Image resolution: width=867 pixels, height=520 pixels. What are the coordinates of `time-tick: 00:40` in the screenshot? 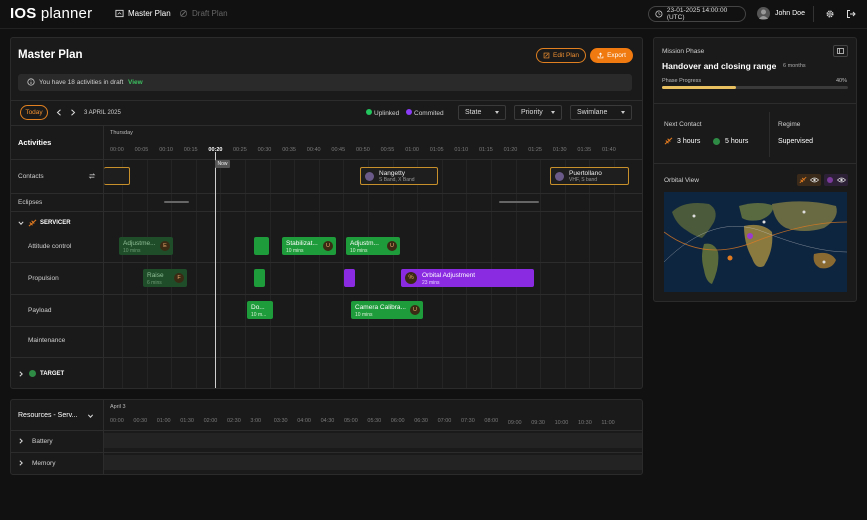 It's located at (313, 150).